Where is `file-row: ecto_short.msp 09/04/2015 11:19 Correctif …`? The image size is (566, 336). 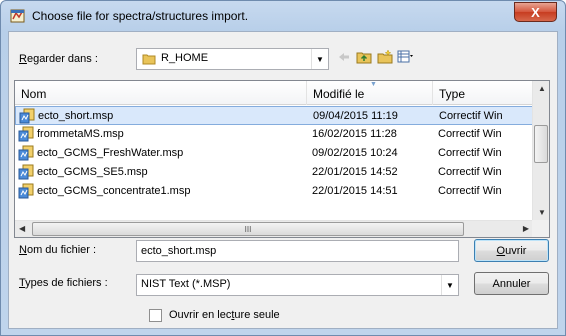 file-row: ecto_short.msp 09/04/2015 11:19 Correctif … is located at coordinates (275, 115).